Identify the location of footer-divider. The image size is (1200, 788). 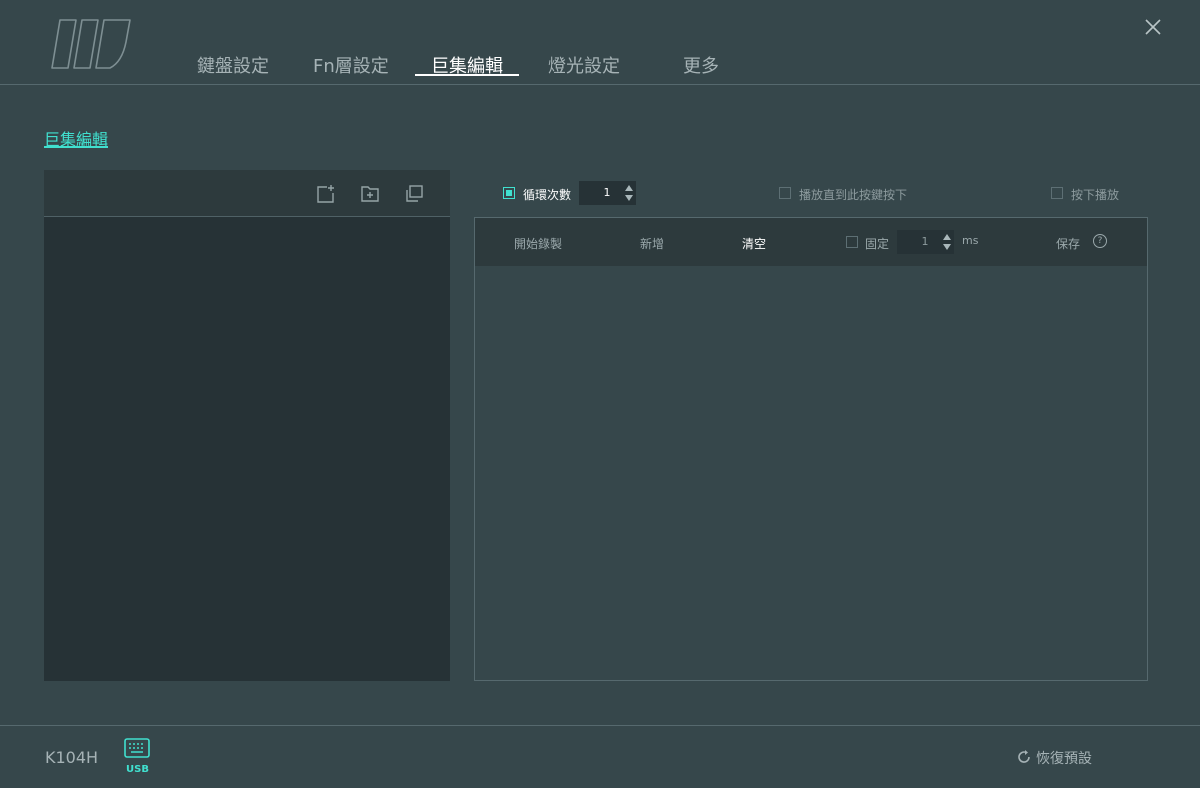
(600, 725).